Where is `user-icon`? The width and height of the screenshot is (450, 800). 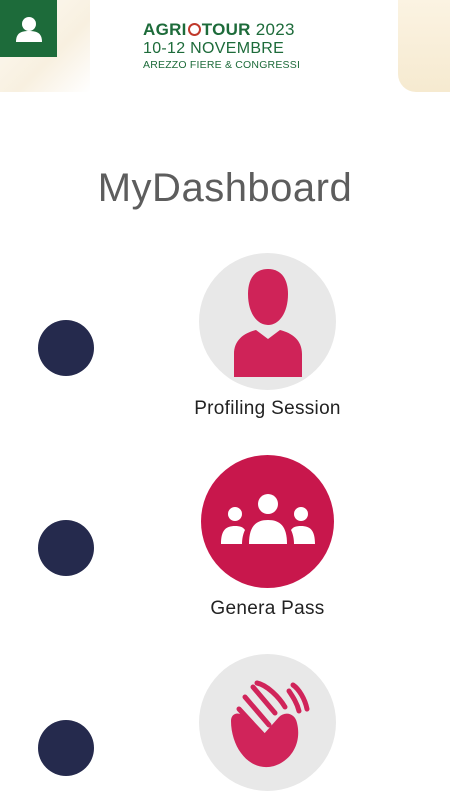 user-icon is located at coordinates (28, 29).